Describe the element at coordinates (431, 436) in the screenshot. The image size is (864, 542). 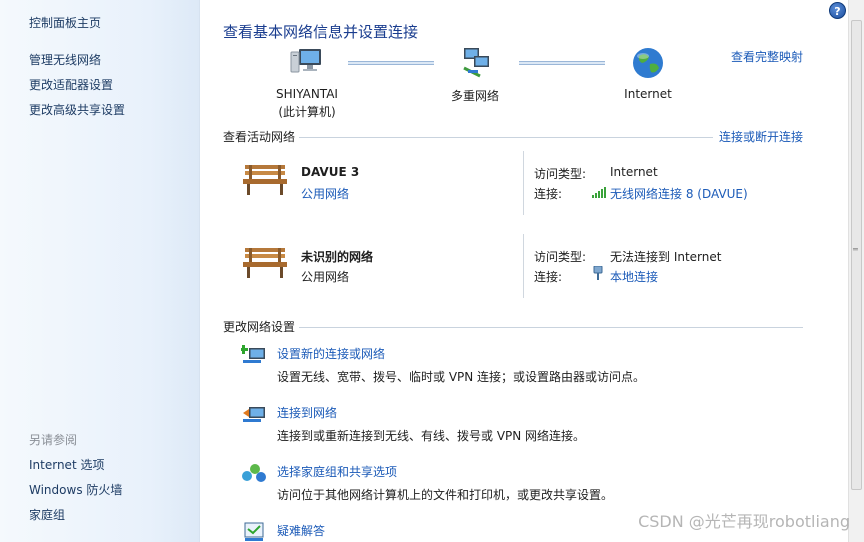
I see `connect-to-network-desc: 连接到或重新连接到无线、有线、拨号或 VPN 网络连接。` at that location.